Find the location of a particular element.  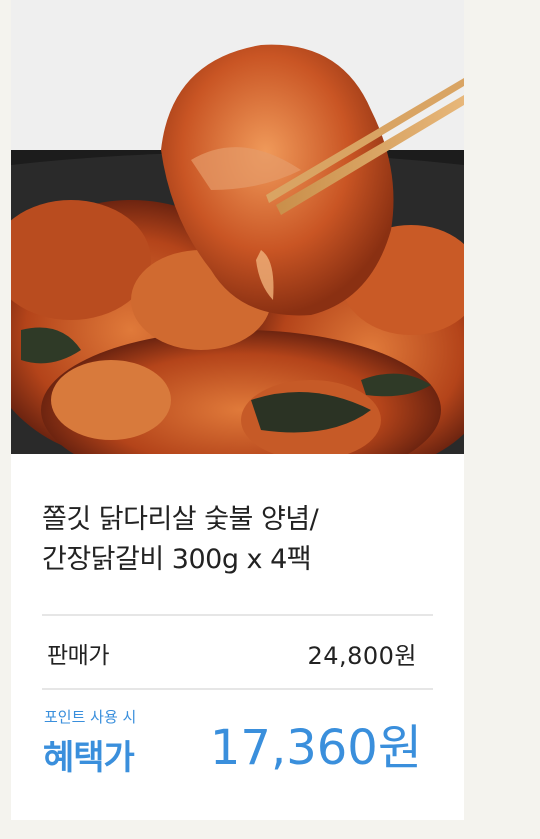

benefit-price-label: 혜택가 is located at coordinates (89, 758).